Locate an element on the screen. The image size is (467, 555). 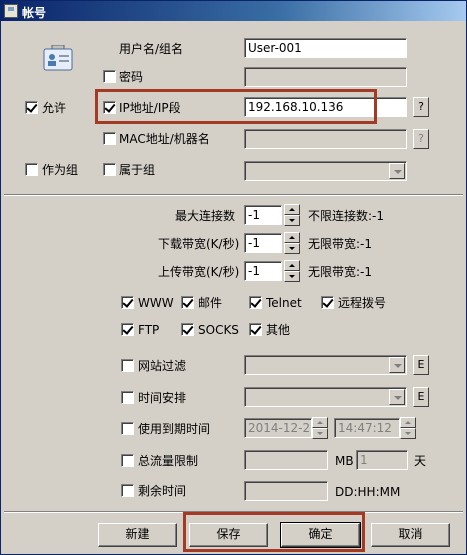
expiry-date-input: 2014-12-28 is located at coordinates (278, 428).